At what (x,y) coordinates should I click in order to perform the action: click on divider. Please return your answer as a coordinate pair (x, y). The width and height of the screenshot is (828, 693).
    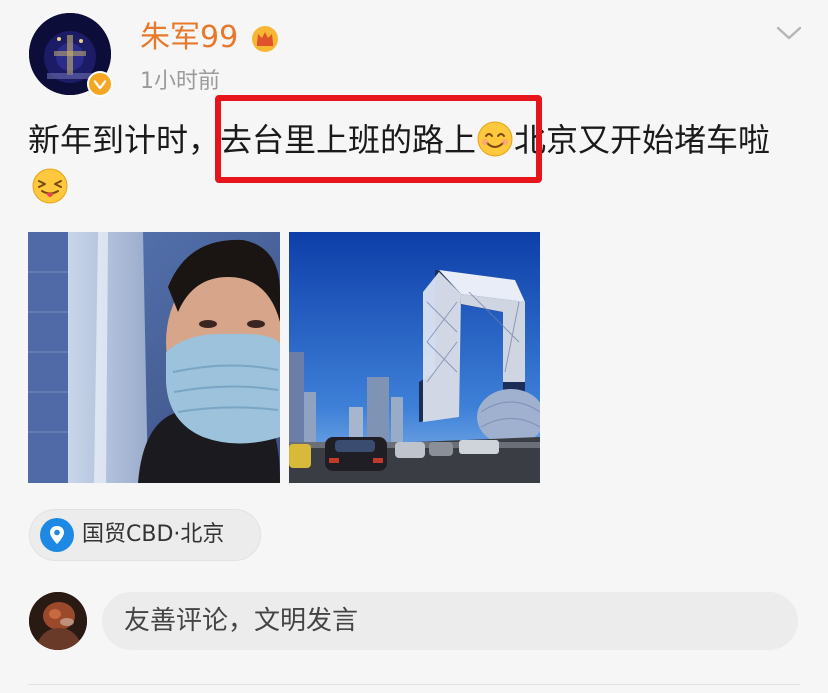
    Looking at the image, I should click on (414, 684).